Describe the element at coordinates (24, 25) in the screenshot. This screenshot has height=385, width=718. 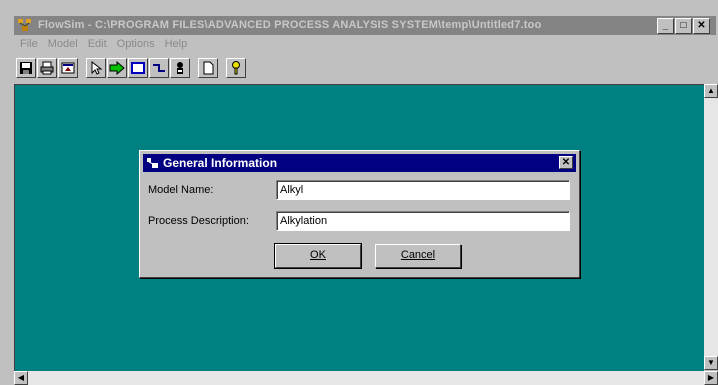
I see `app-logo-icon` at that location.